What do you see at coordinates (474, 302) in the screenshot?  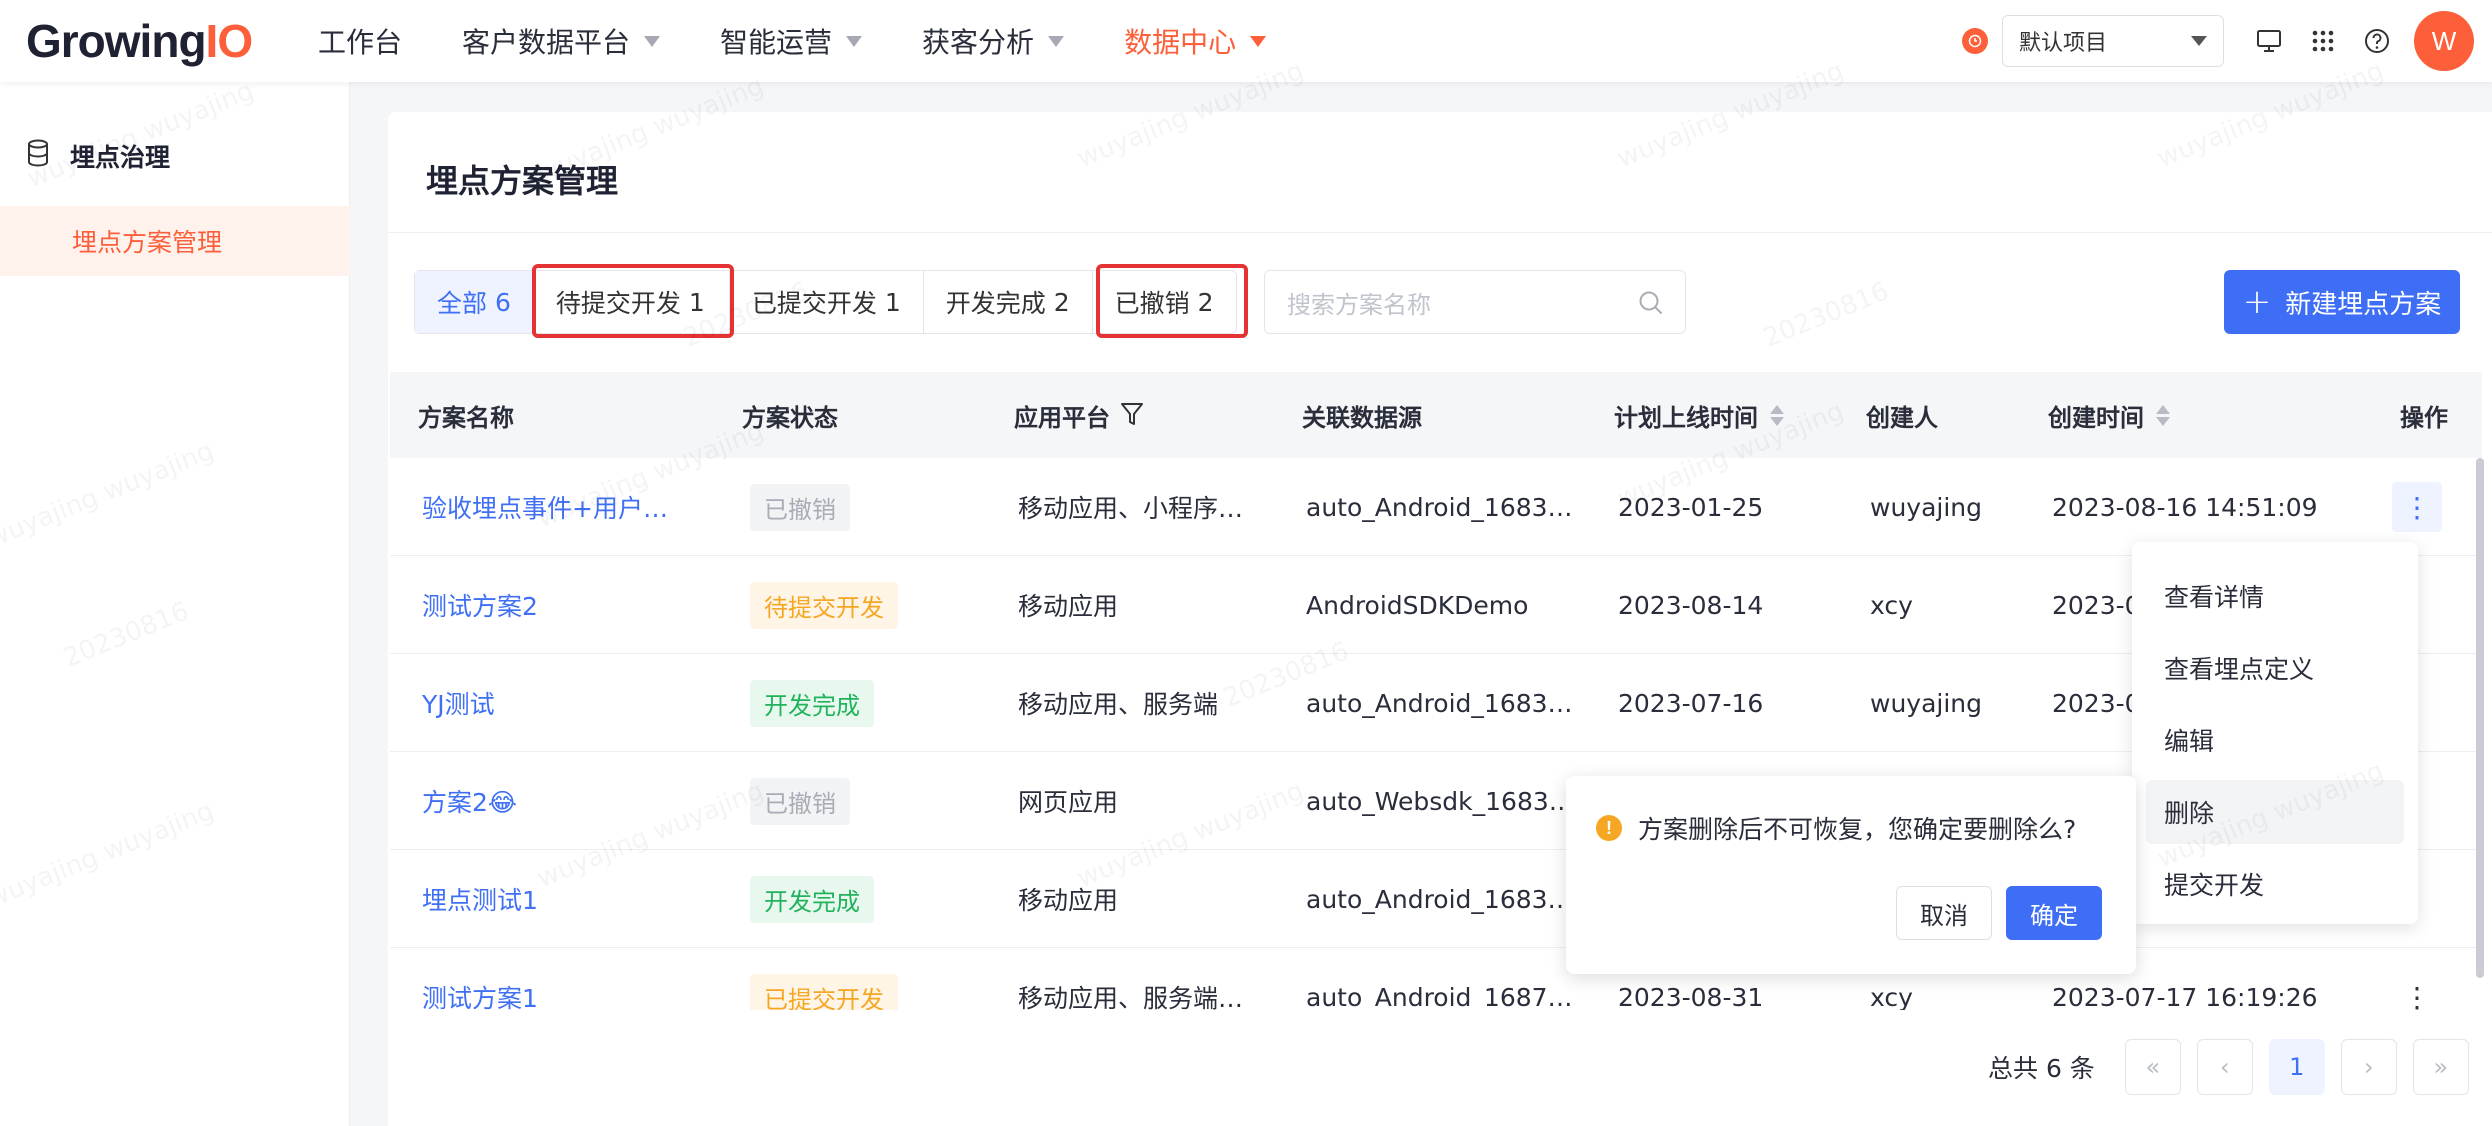 I see `tab-all: 全部 6` at bounding box center [474, 302].